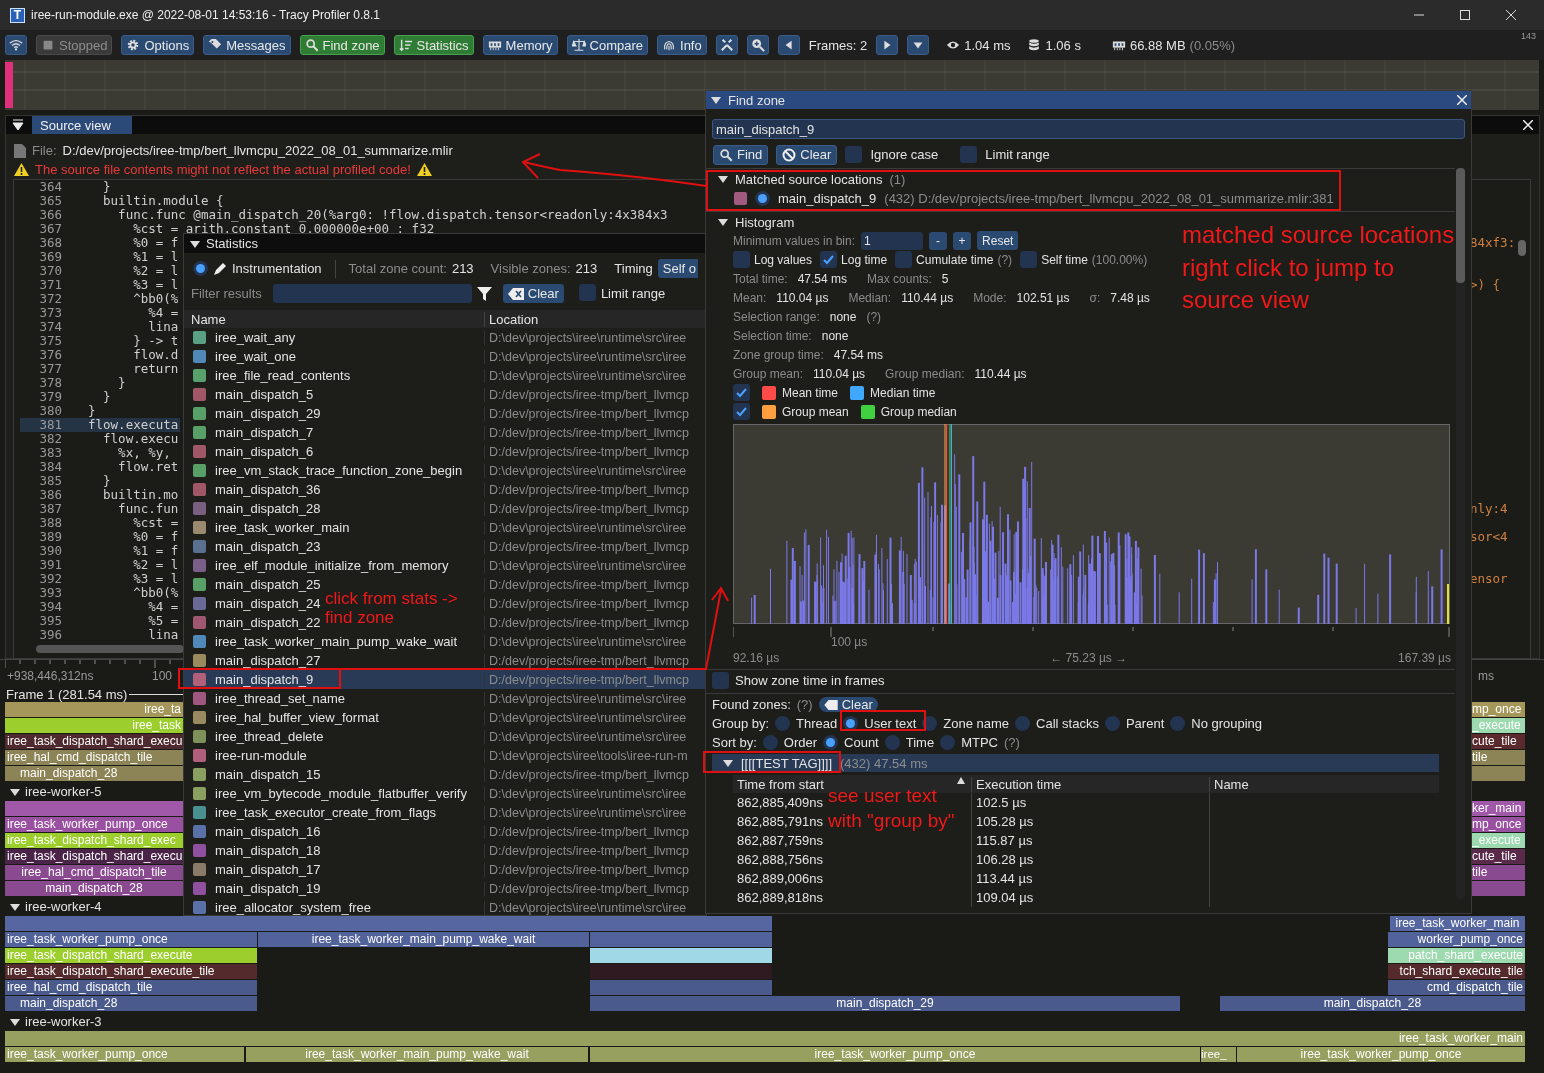 This screenshot has width=1544, height=1073. Describe the element at coordinates (1088, 129) in the screenshot. I see `search-input-field: main_dispatch_9` at that location.